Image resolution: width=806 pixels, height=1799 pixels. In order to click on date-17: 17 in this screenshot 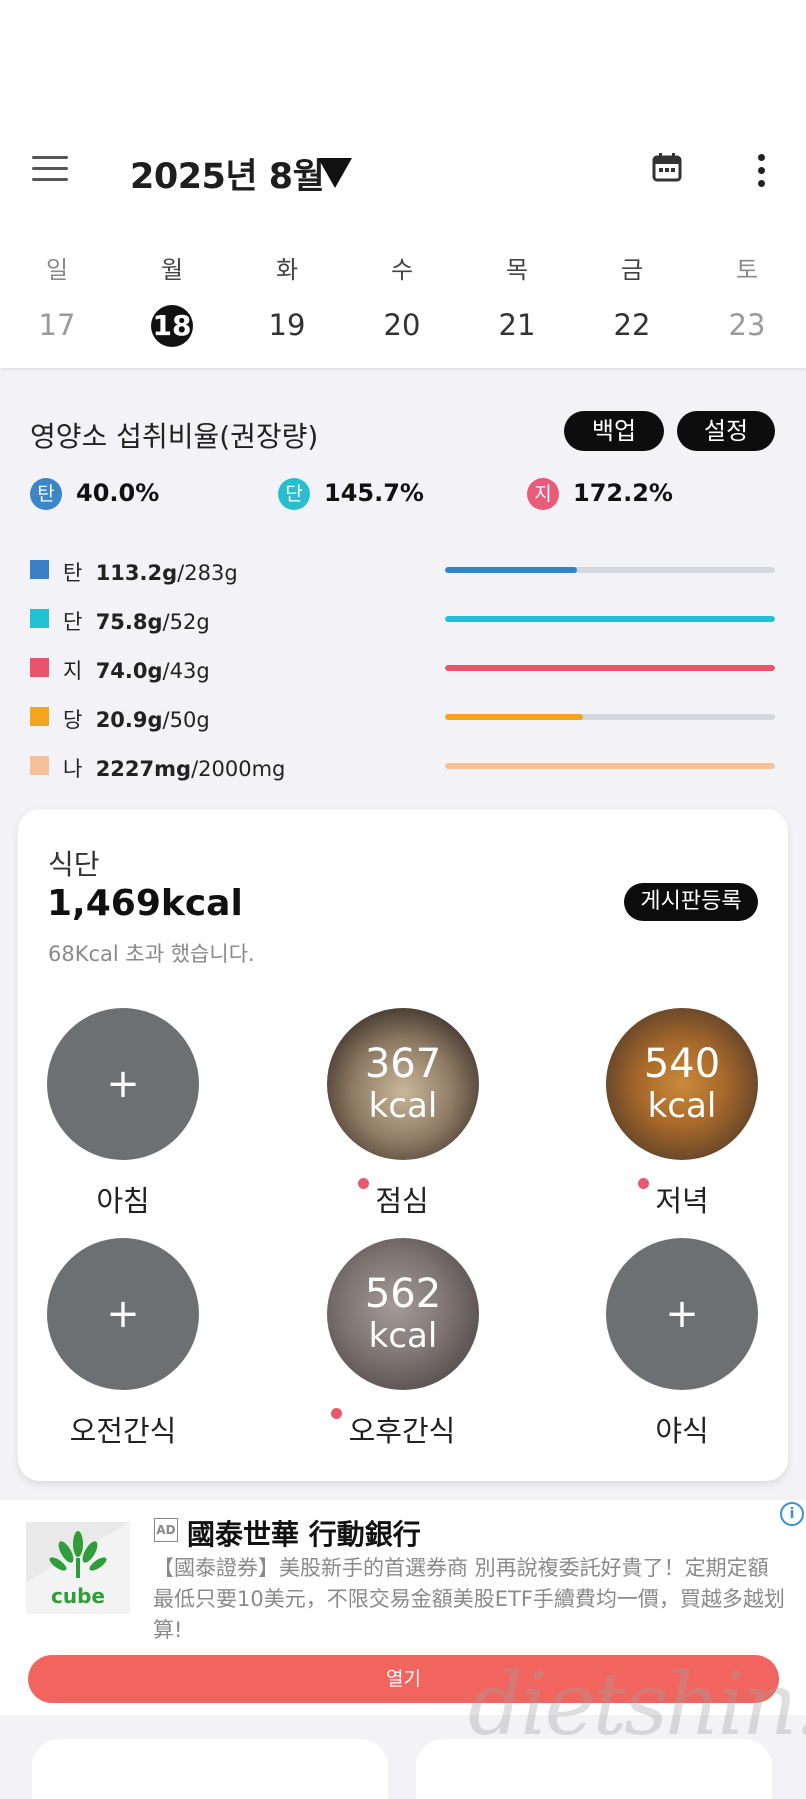, I will do `click(57, 325)`.